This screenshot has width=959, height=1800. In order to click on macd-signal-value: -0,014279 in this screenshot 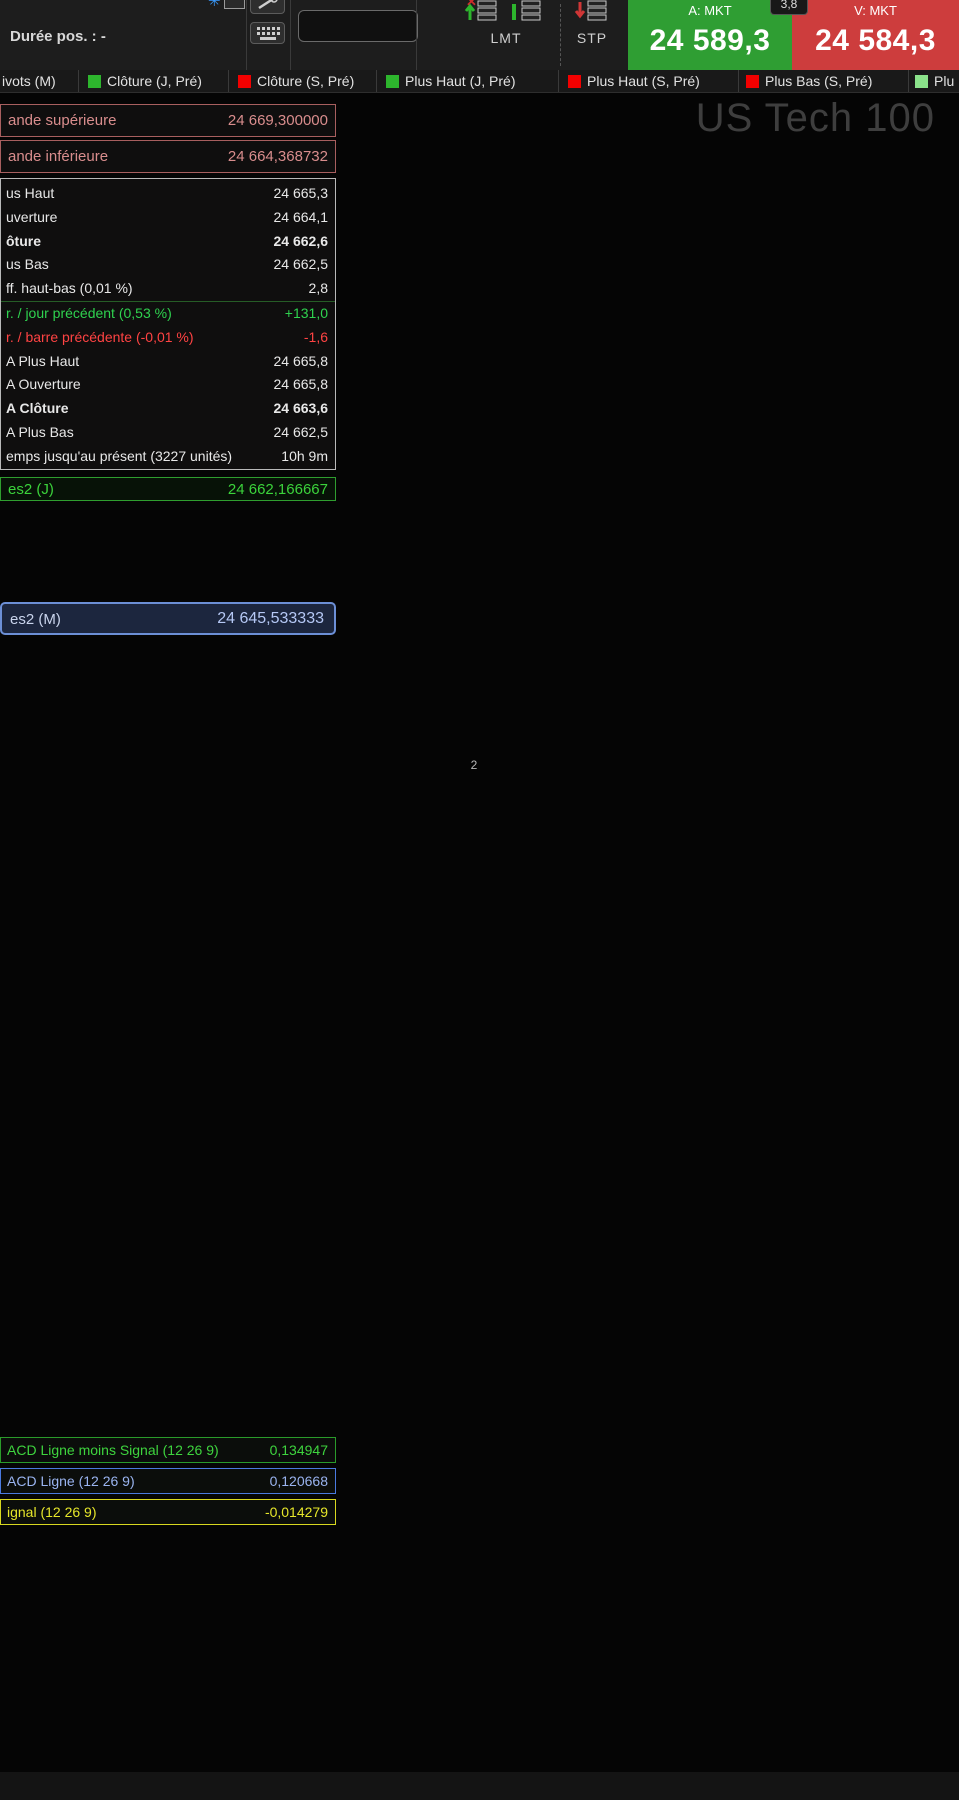, I will do `click(296, 1512)`.